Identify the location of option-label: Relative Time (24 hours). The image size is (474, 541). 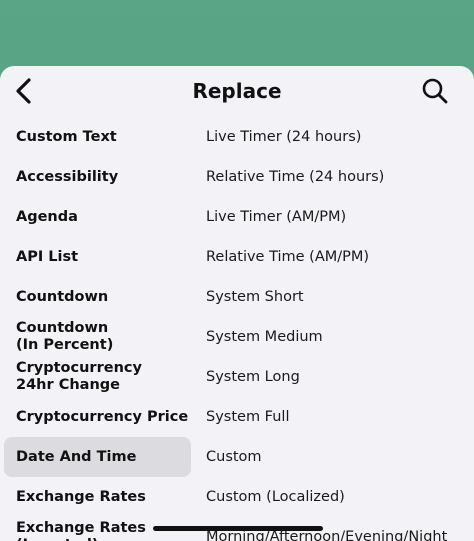
(295, 177).